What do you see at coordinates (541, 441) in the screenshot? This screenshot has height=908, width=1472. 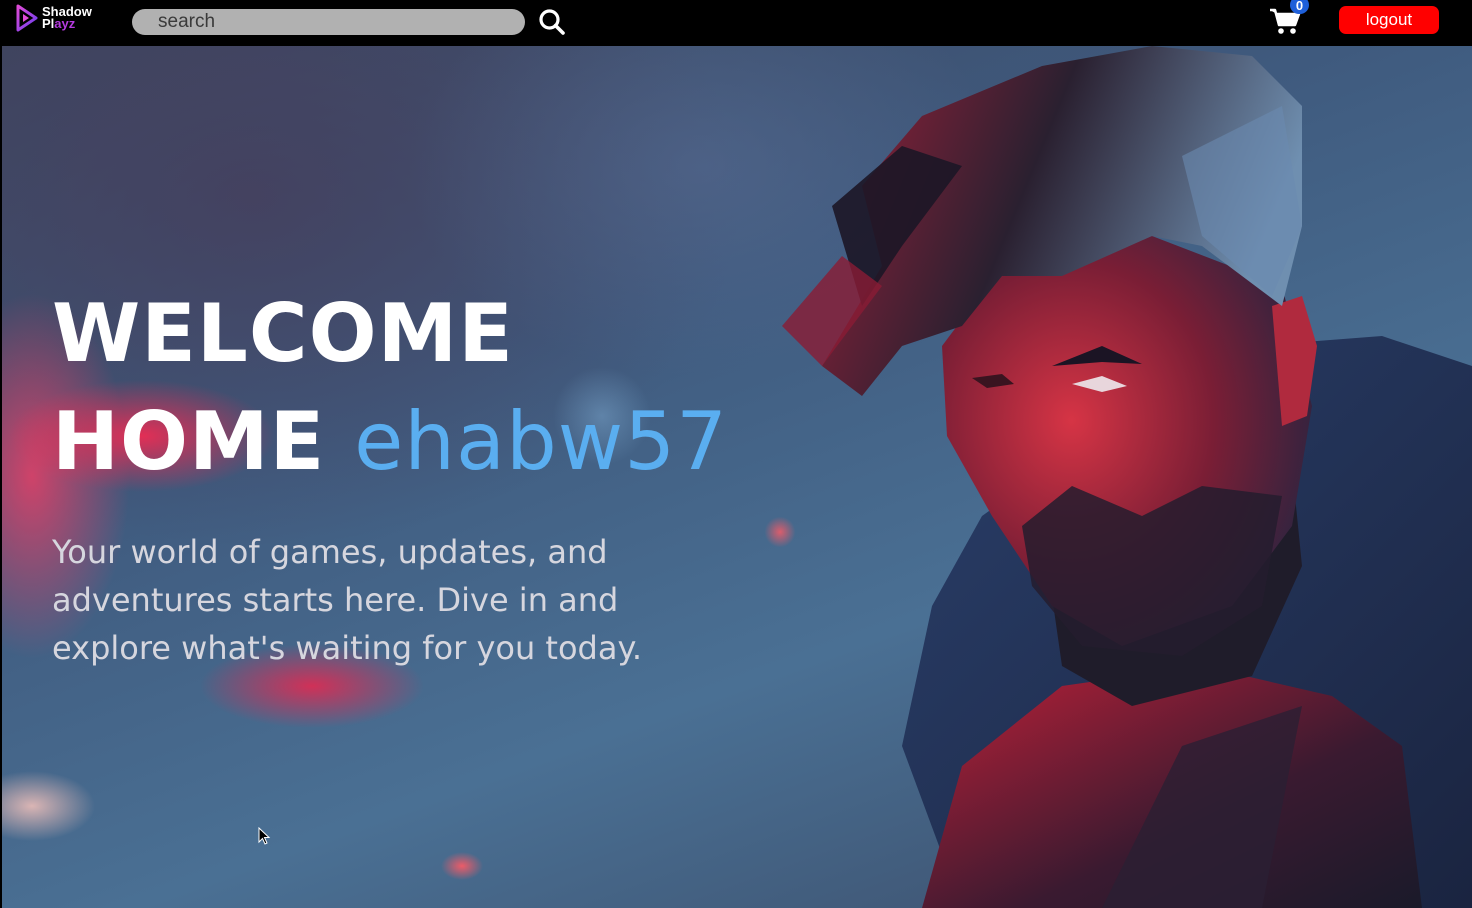 I see `username-label: ehabw57` at bounding box center [541, 441].